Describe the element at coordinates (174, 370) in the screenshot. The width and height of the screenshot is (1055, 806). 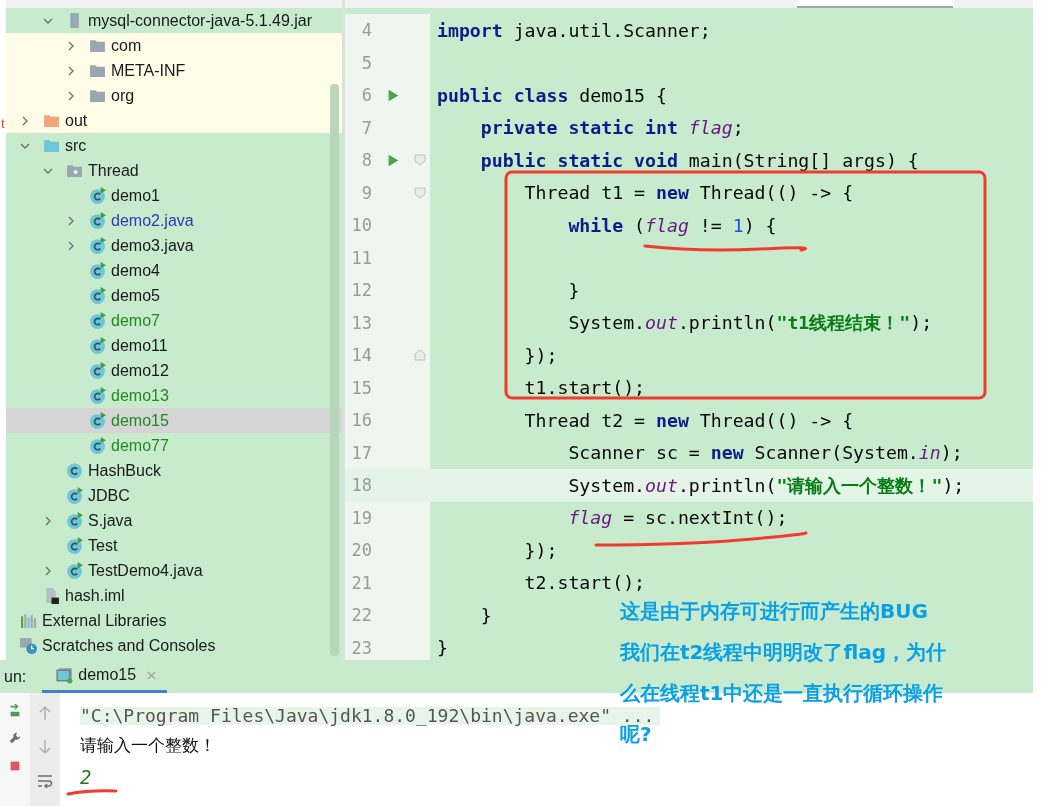
I see `tree-item: demo12` at that location.